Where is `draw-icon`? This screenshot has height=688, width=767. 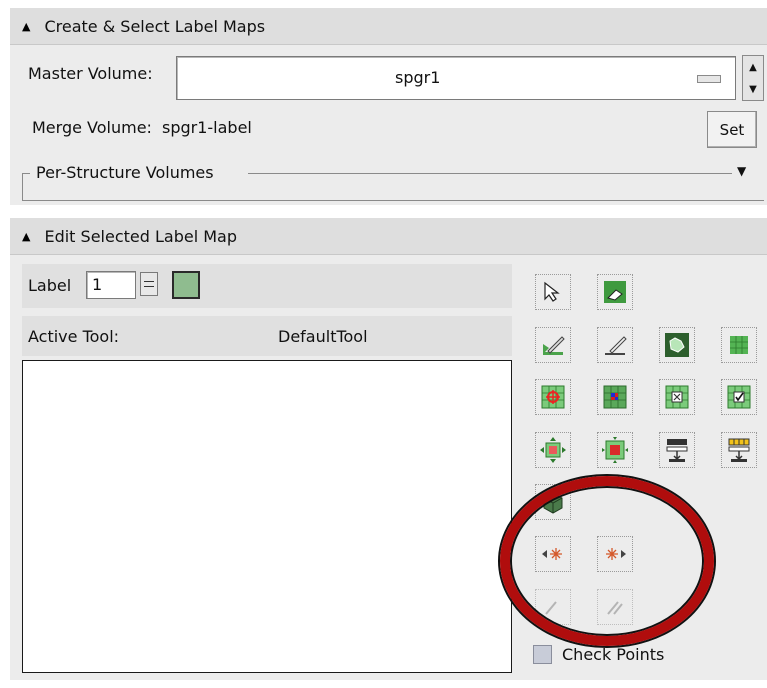 draw-icon is located at coordinates (554, 345).